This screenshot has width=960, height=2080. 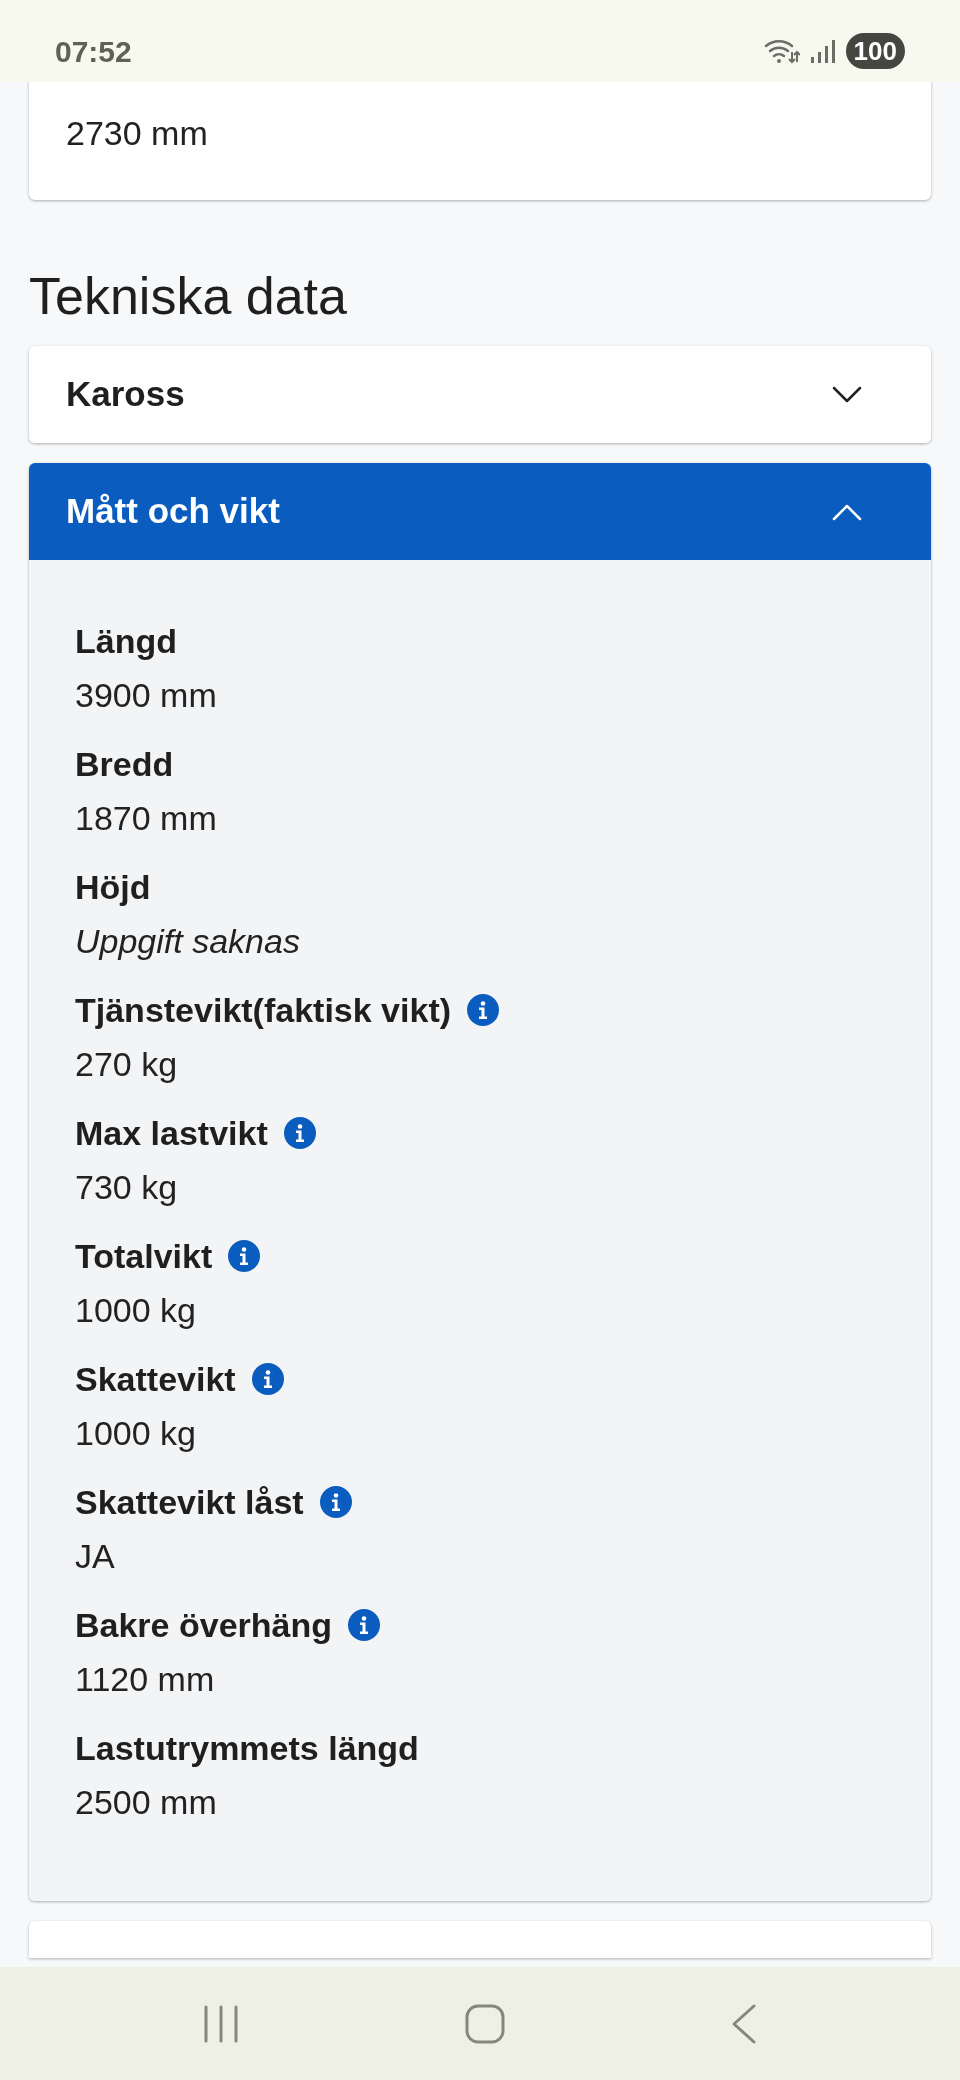 What do you see at coordinates (144, 1256) in the screenshot?
I see `field-label: Totalvikt` at bounding box center [144, 1256].